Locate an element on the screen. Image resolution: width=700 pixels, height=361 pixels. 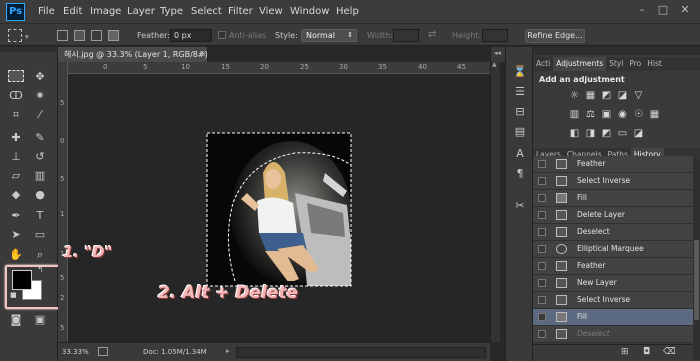
tab-history-top: Hist is located at coordinates (654, 64).